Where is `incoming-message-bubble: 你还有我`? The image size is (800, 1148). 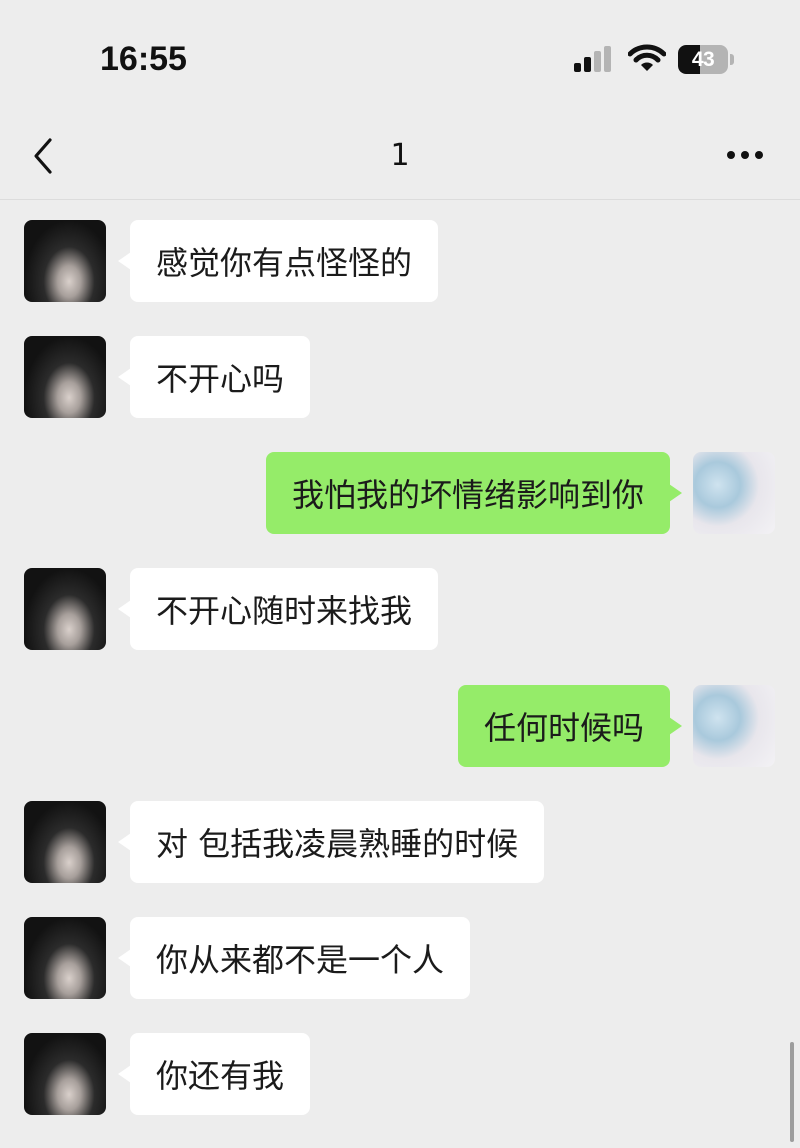 incoming-message-bubble: 你还有我 is located at coordinates (214, 1074).